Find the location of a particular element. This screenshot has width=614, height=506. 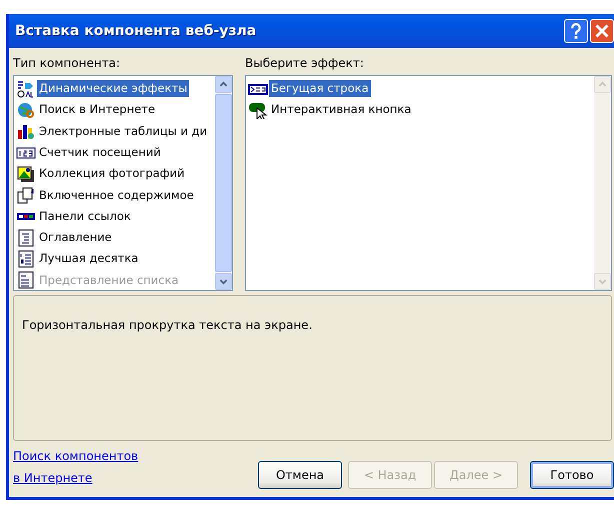

scroll-thumb is located at coordinates (223, 183).